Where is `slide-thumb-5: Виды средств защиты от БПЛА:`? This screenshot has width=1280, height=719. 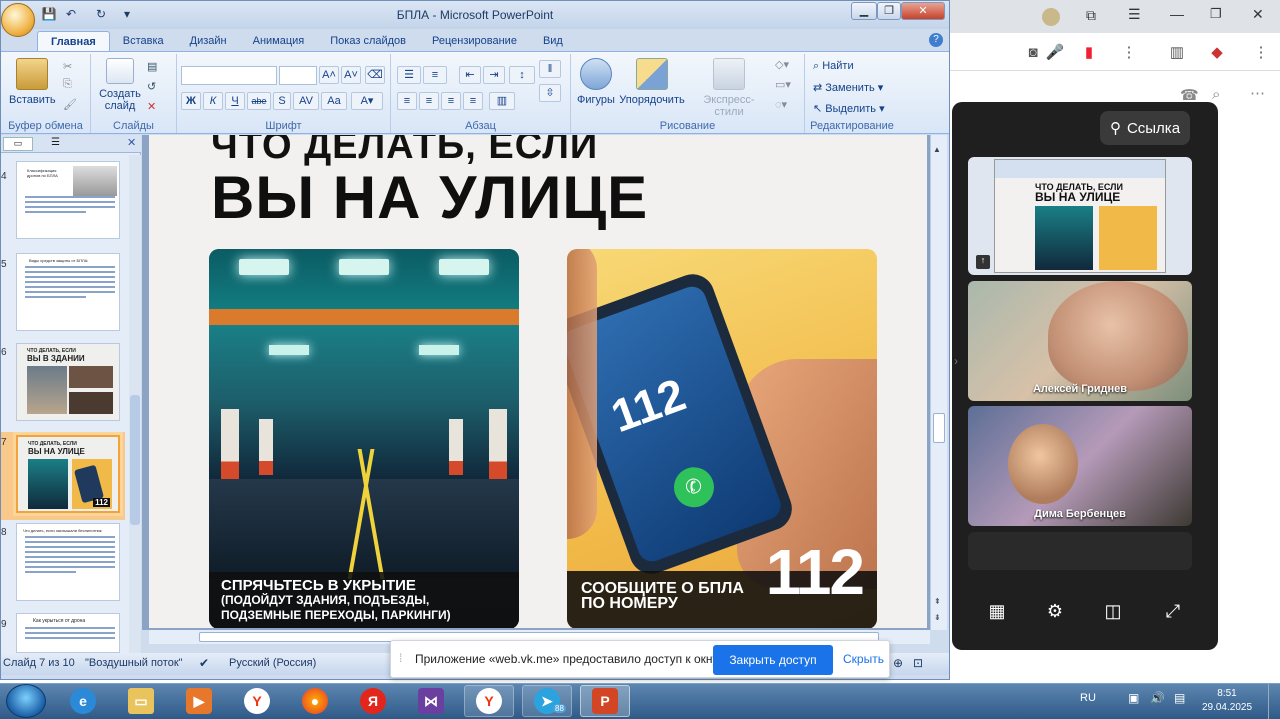
slide-thumb-5: Виды средств защиты от БПЛА: is located at coordinates (68, 292).